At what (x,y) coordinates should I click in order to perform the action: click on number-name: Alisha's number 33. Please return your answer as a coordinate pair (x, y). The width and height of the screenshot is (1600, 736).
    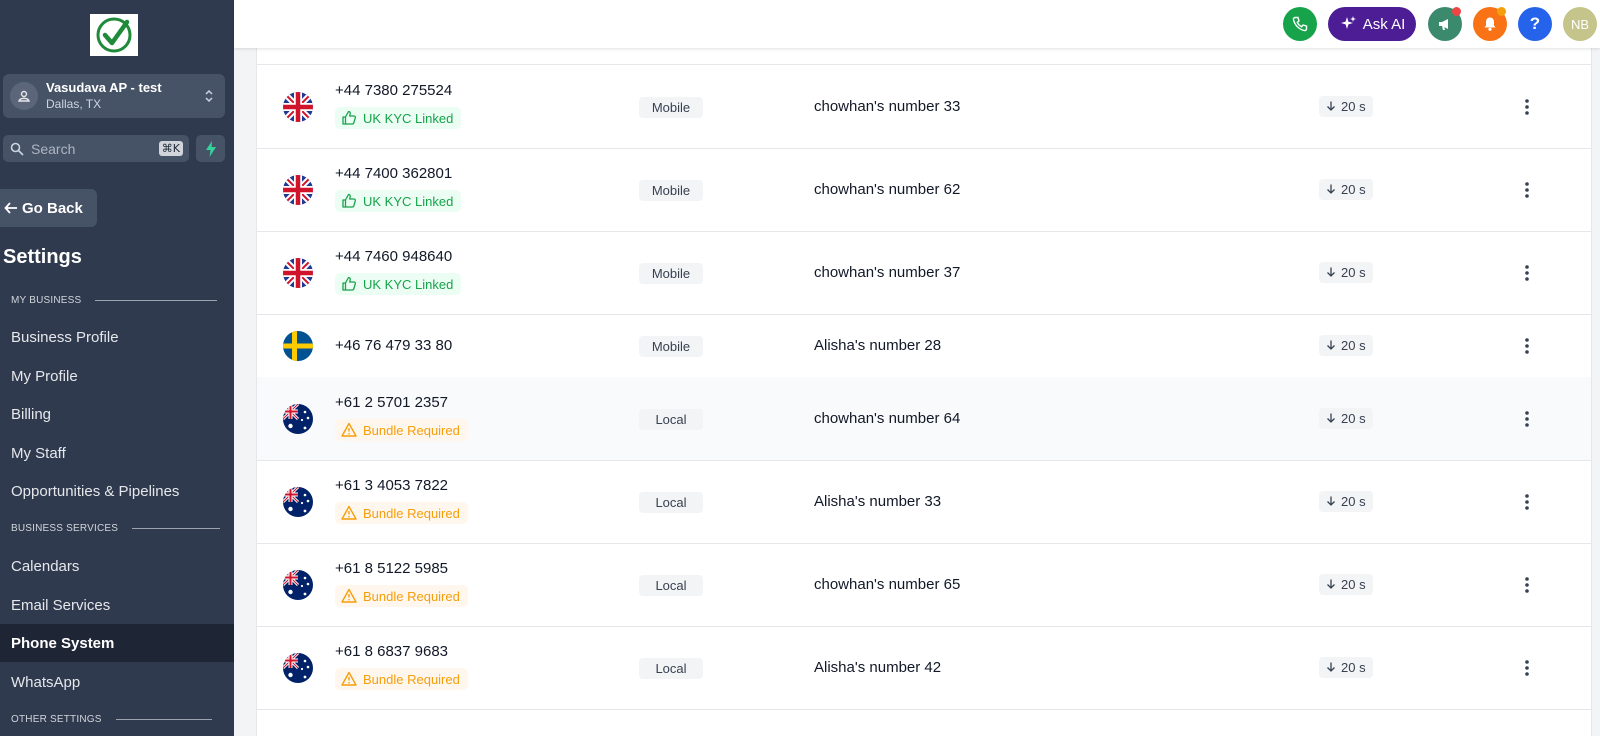
    Looking at the image, I should click on (878, 501).